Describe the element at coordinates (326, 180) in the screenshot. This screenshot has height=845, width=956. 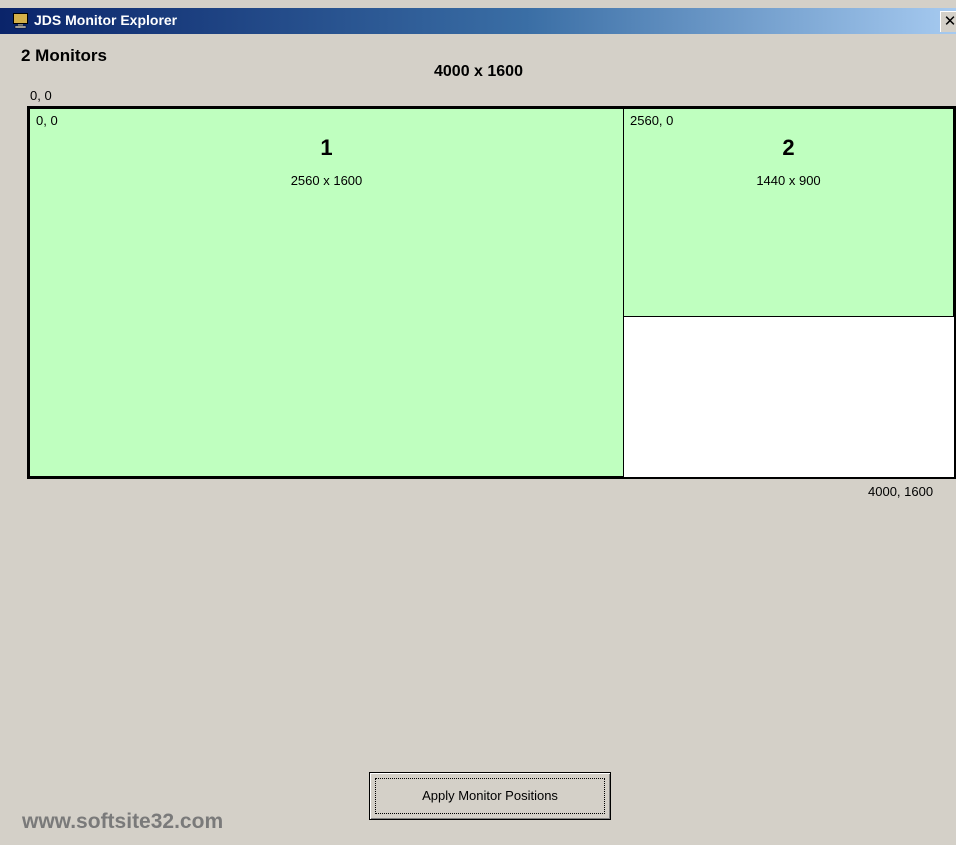
I see `monitor-resolution: 2560 x 1600` at that location.